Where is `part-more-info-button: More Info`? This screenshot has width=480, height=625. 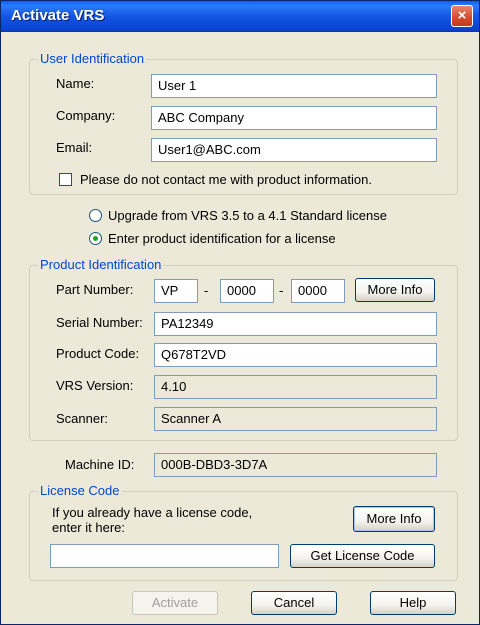 part-more-info-button: More Info is located at coordinates (395, 290).